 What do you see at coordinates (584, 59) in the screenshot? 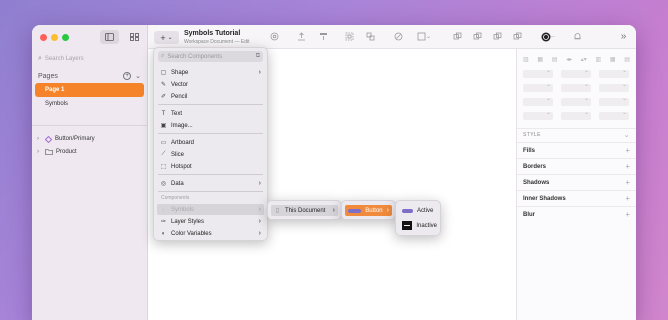
I see `distribute-v-icon: ▴▾` at bounding box center [584, 59].